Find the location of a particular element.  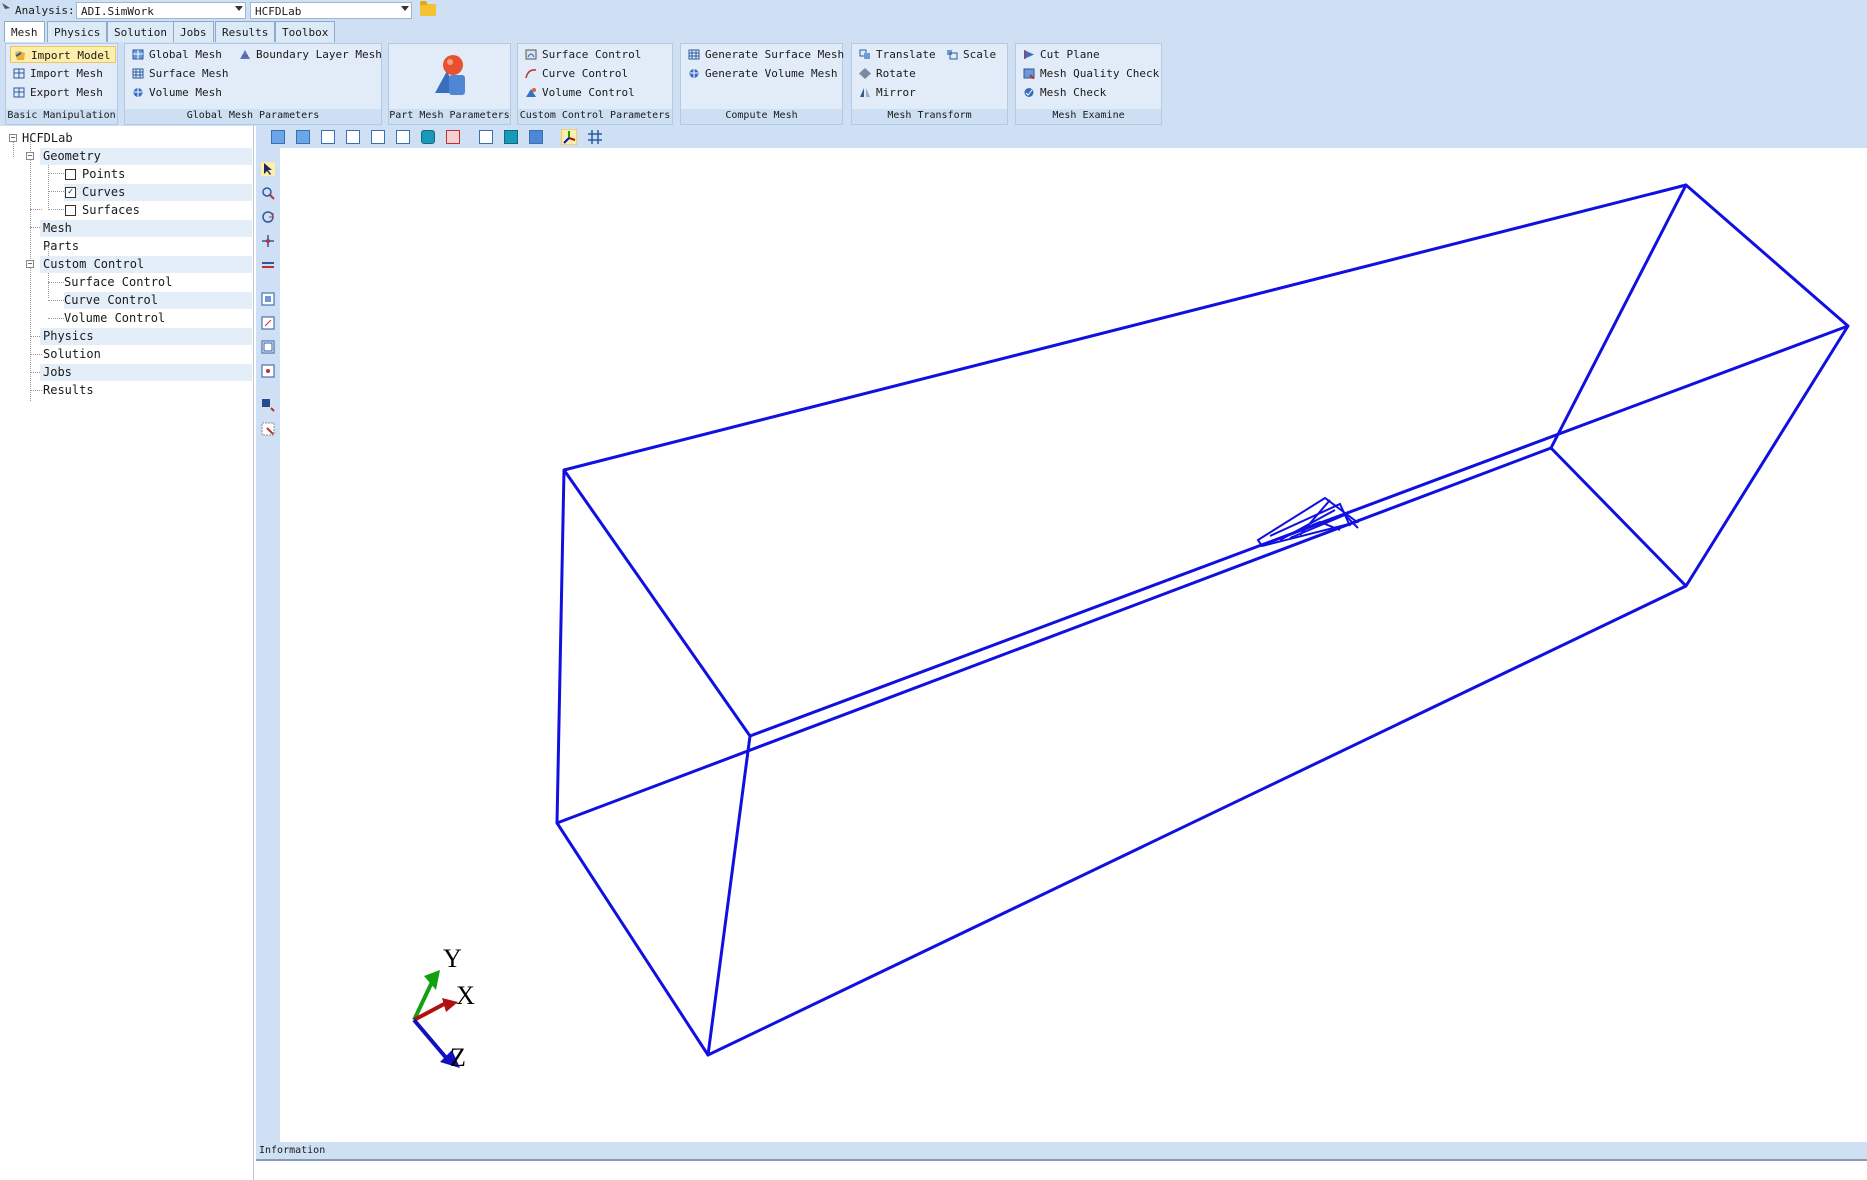

axis-label-z: Z is located at coordinates (458, 1057).